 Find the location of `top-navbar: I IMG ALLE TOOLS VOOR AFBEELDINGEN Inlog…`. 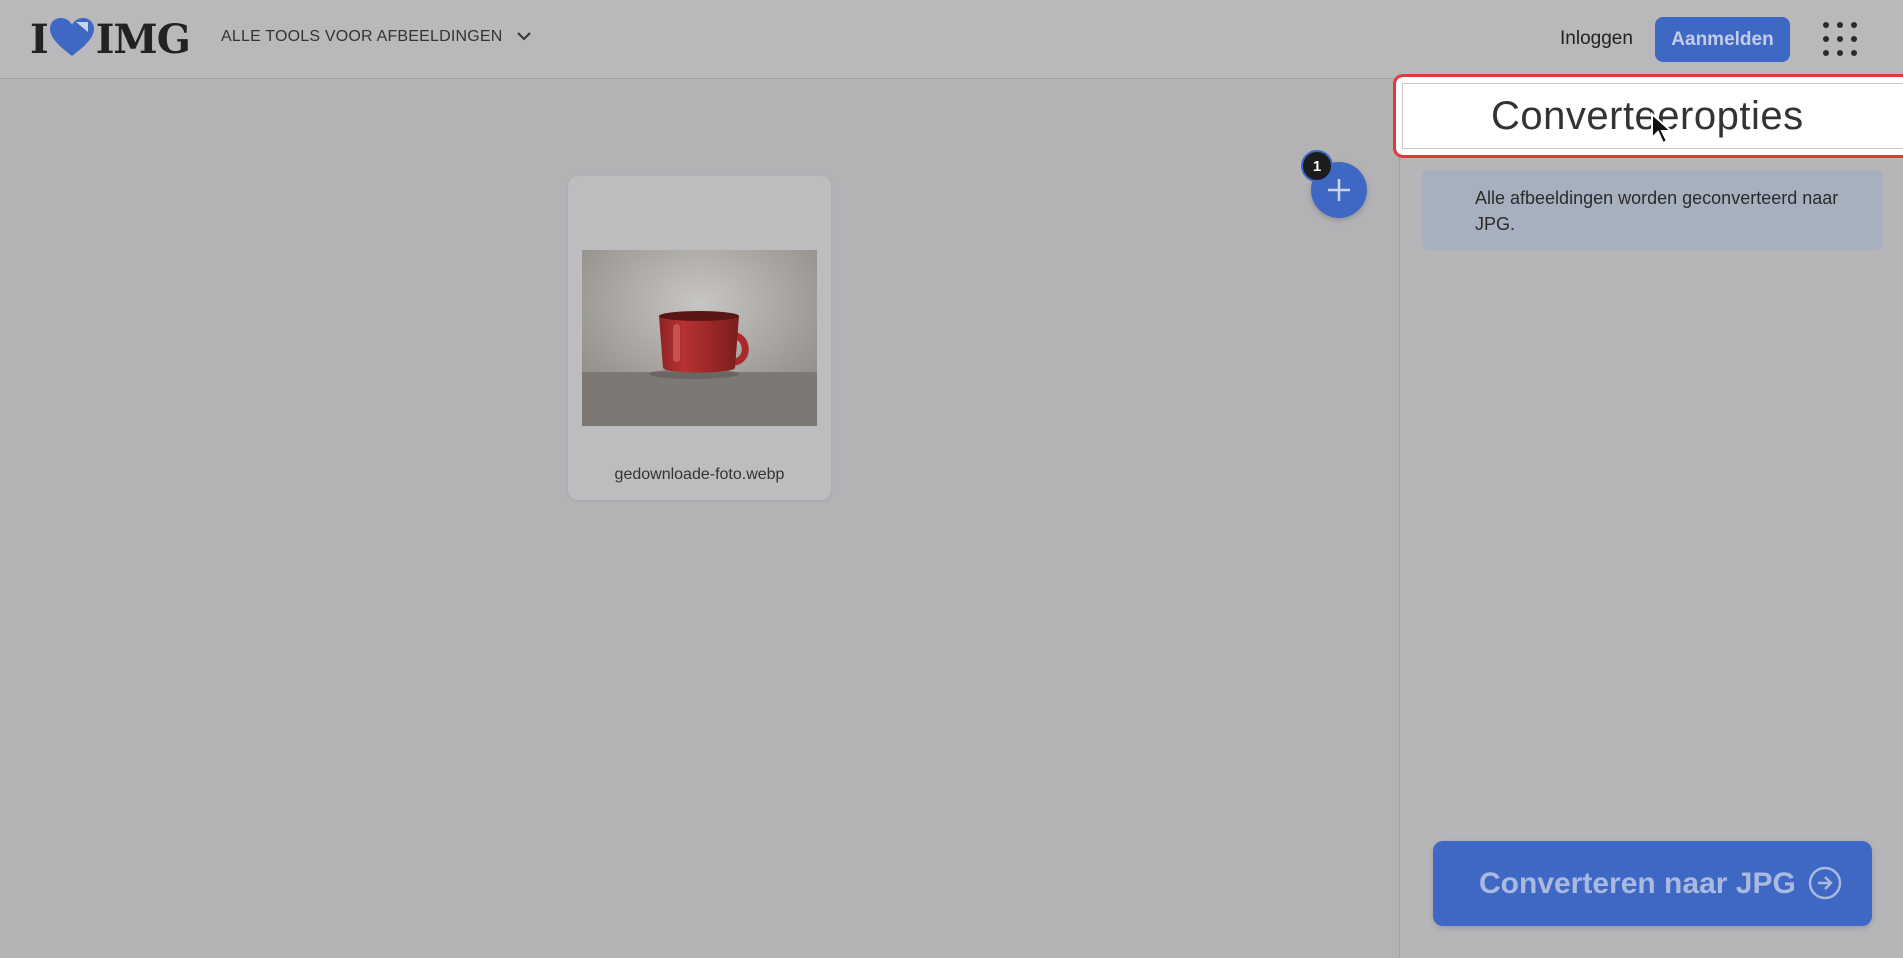

top-navbar: I IMG ALLE TOOLS VOOR AFBEELDINGEN Inlog… is located at coordinates (951, 39).